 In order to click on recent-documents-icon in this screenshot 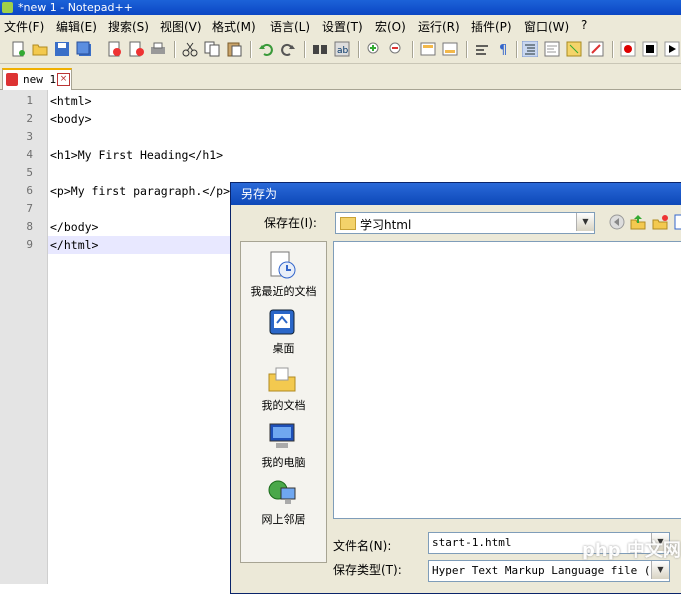, I will do `click(283, 265)`.